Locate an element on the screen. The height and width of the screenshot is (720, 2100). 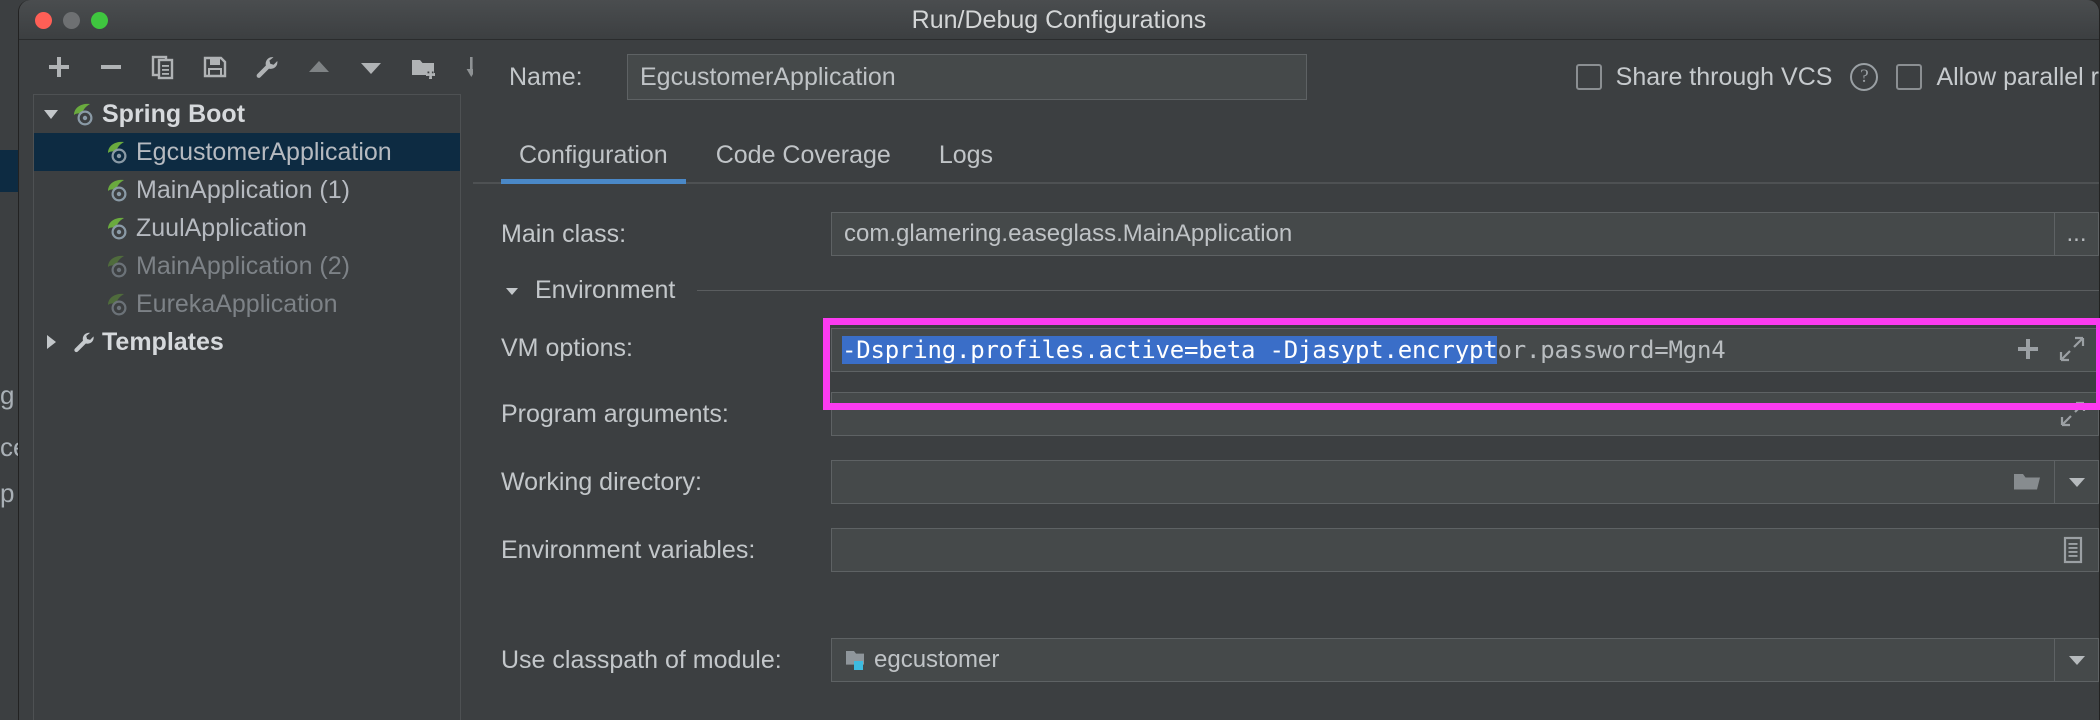
share-through-vcs-box is located at coordinates (1588, 77).